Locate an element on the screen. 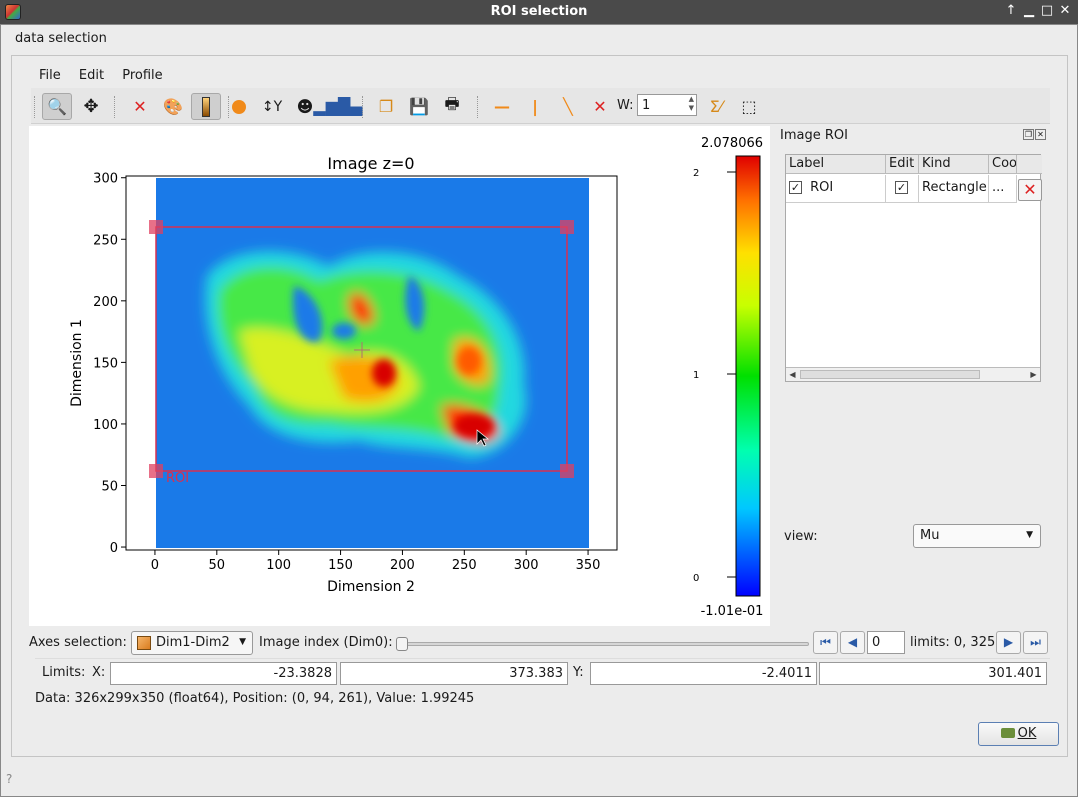 This screenshot has width=1078, height=797. x-max-field: 373.383 is located at coordinates (454, 673).